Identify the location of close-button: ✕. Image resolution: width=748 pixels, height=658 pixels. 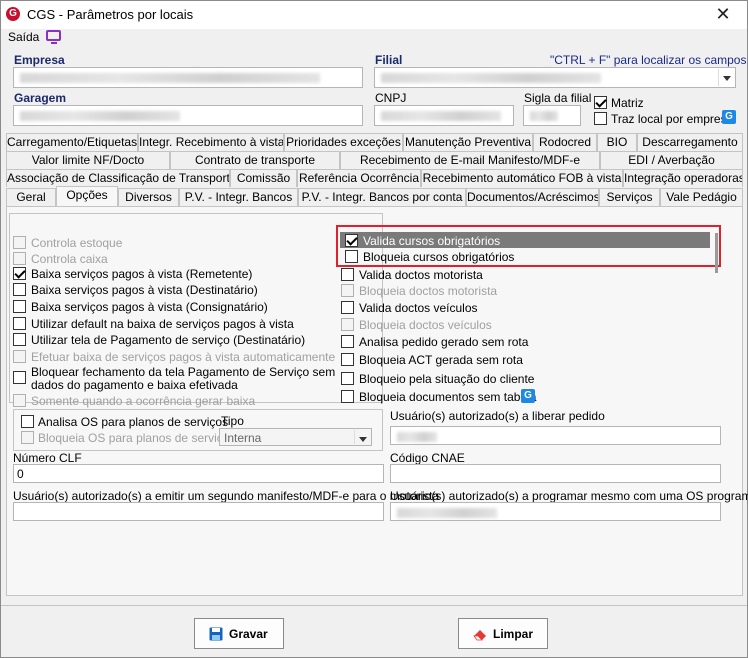
(723, 15).